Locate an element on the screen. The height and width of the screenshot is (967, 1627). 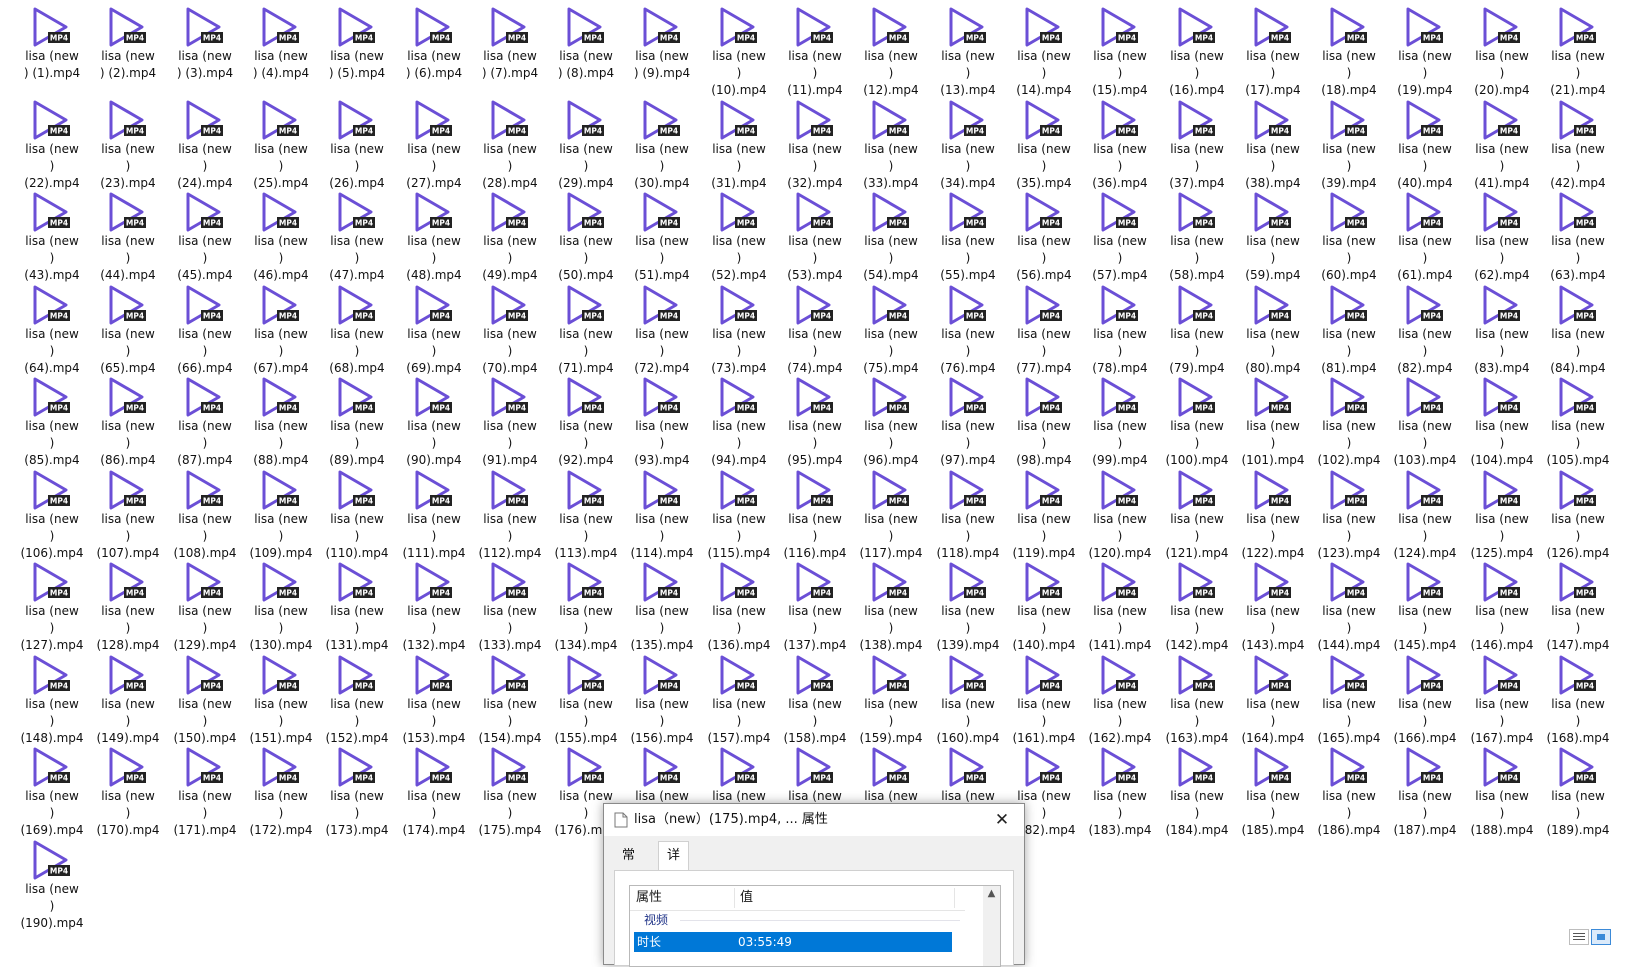
file-item: MP4 lisa (new ) (73).mp4 is located at coordinates (739, 330).